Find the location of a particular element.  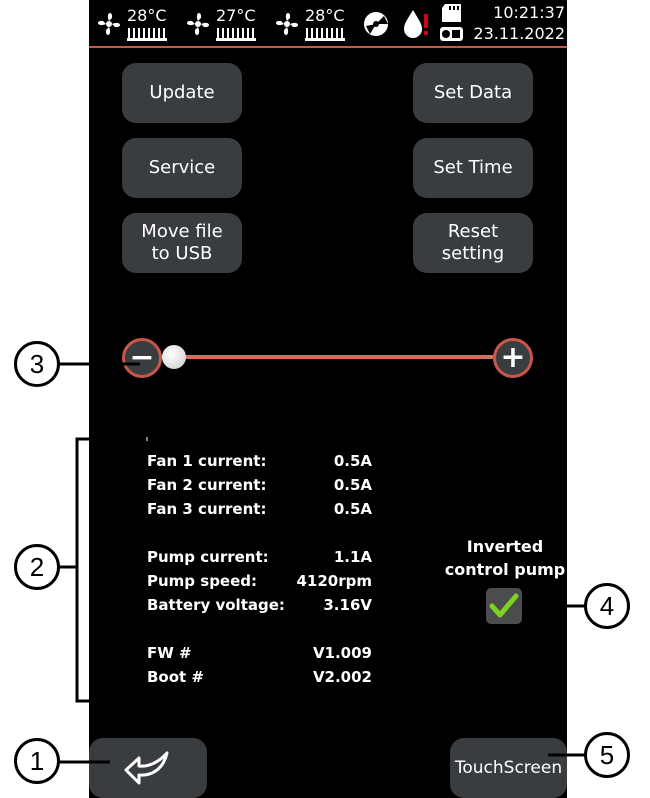

inverted-pump-label: Inverted control pump is located at coordinates (505, 558).